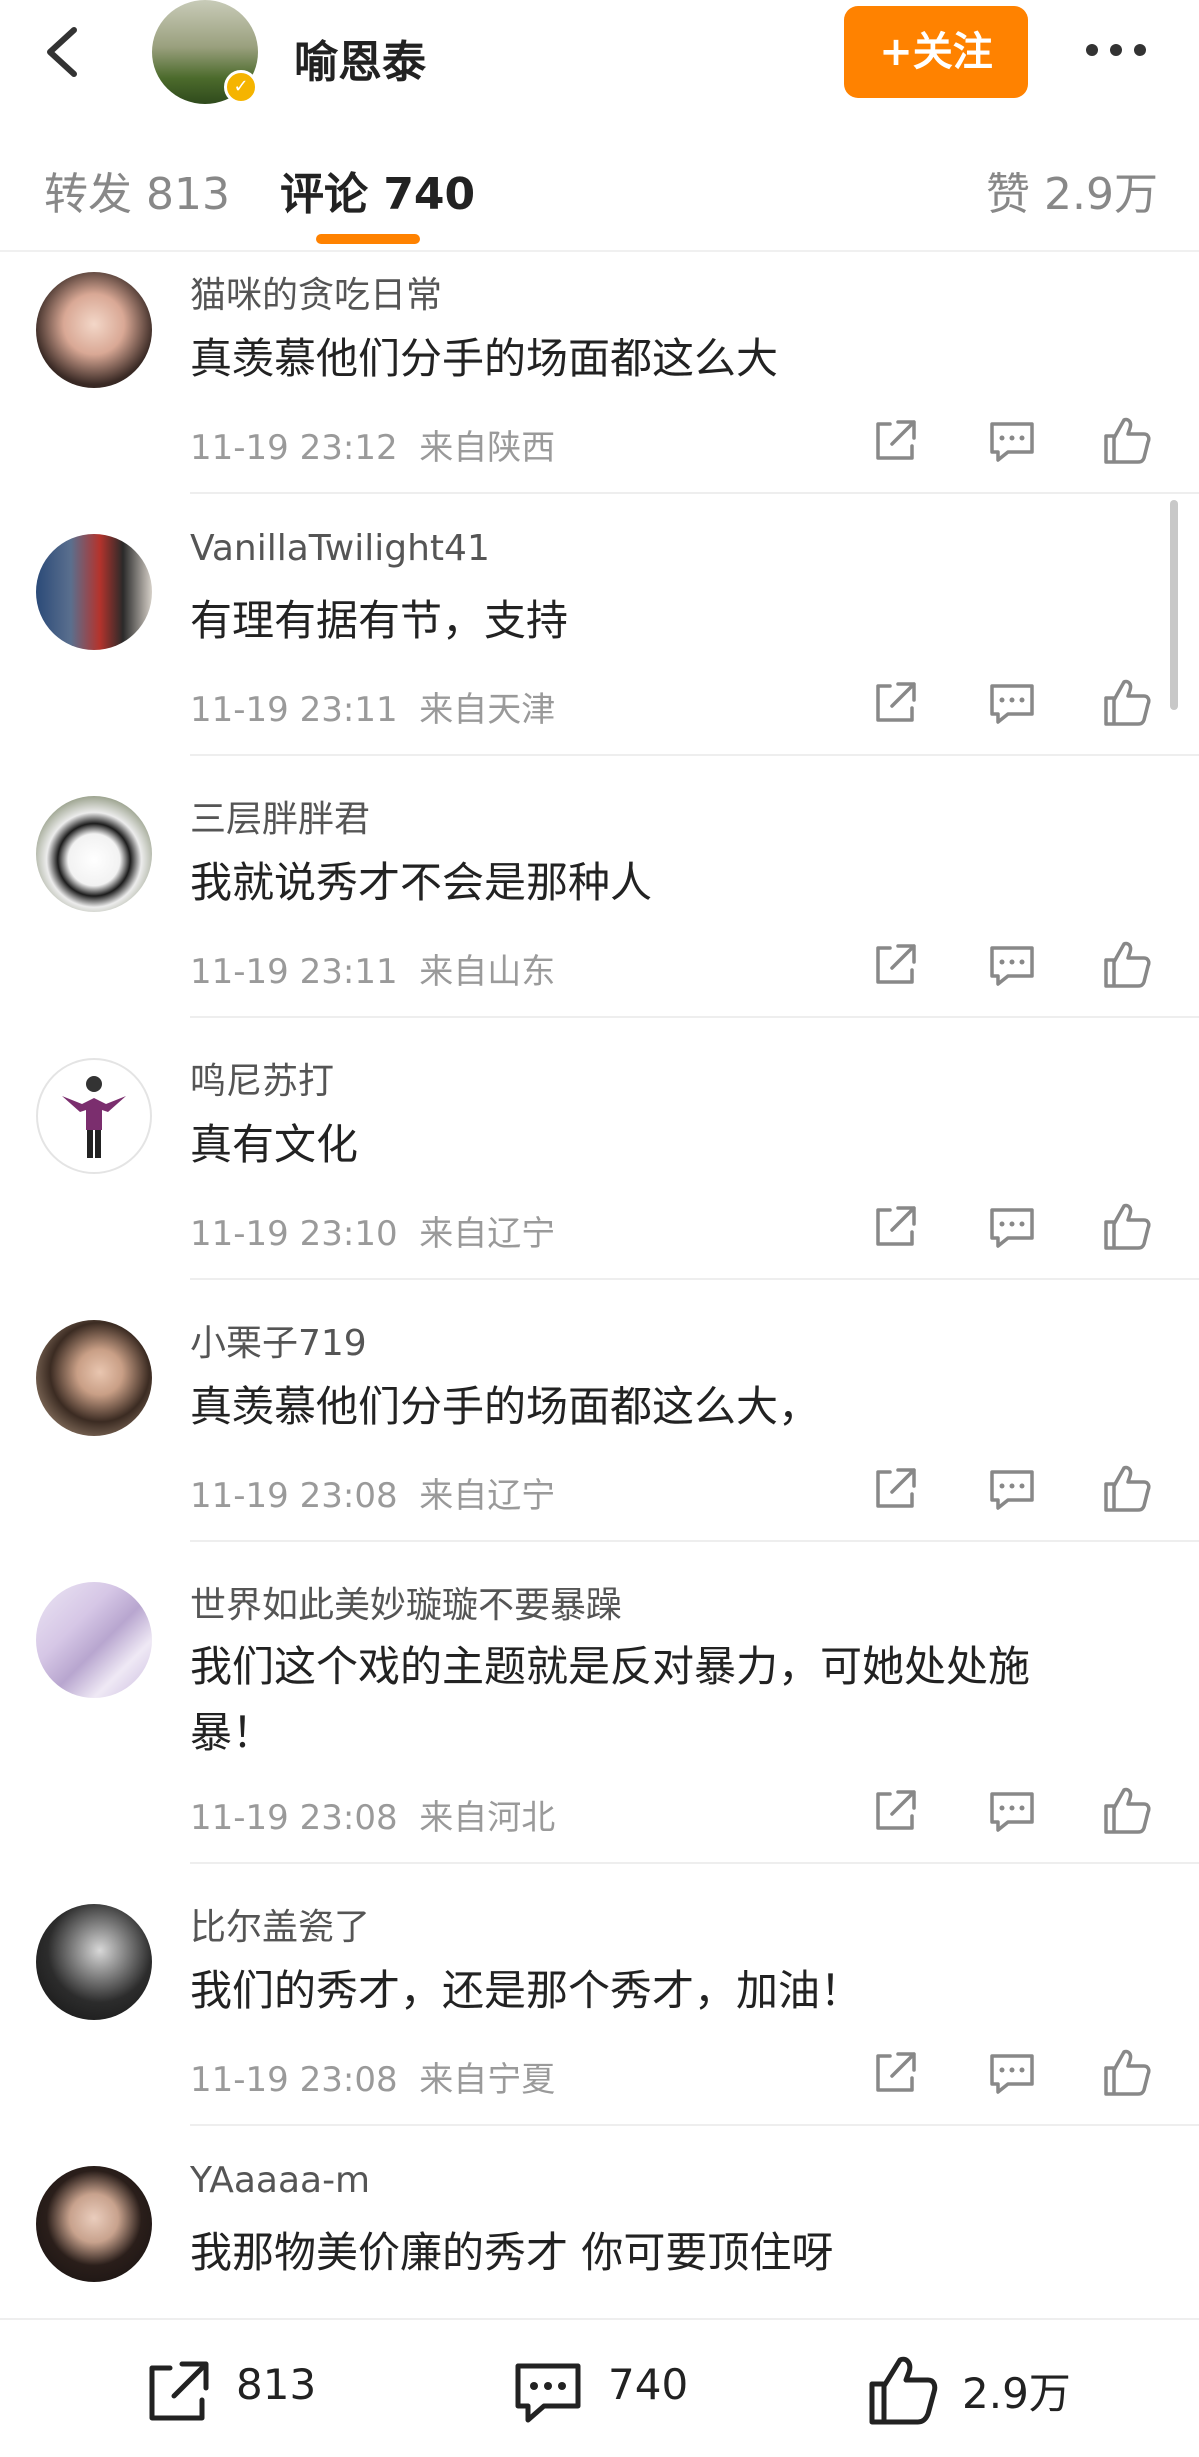  I want to click on tab-bar: 转发 813 评论 740 赞 2.9万, so click(599, 184).